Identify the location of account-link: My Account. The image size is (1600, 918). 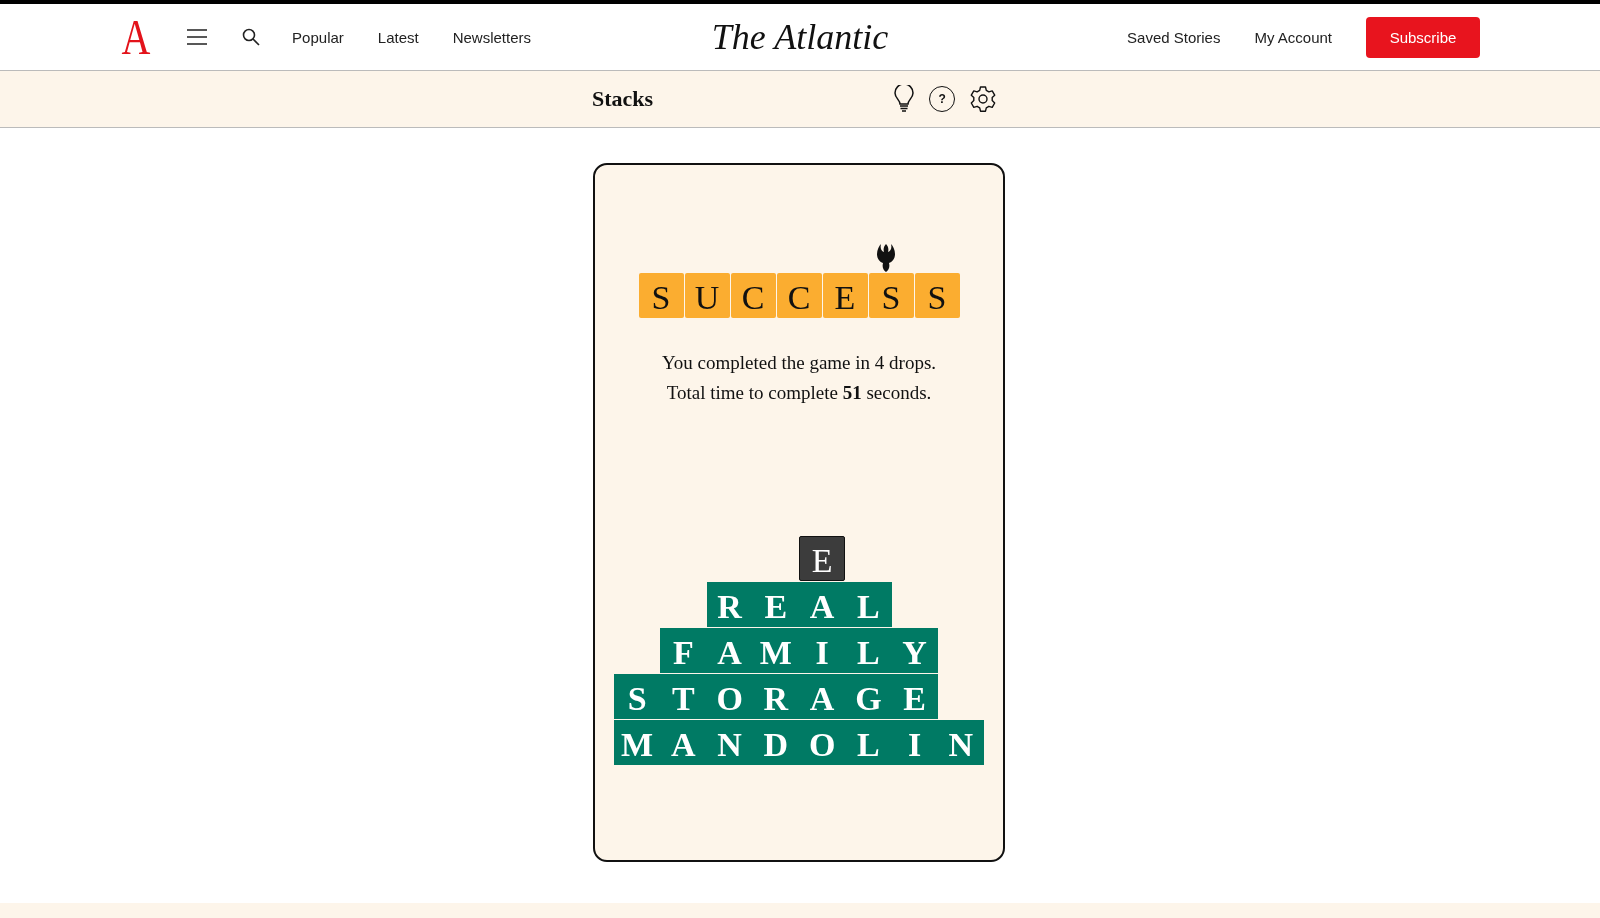
(1293, 37).